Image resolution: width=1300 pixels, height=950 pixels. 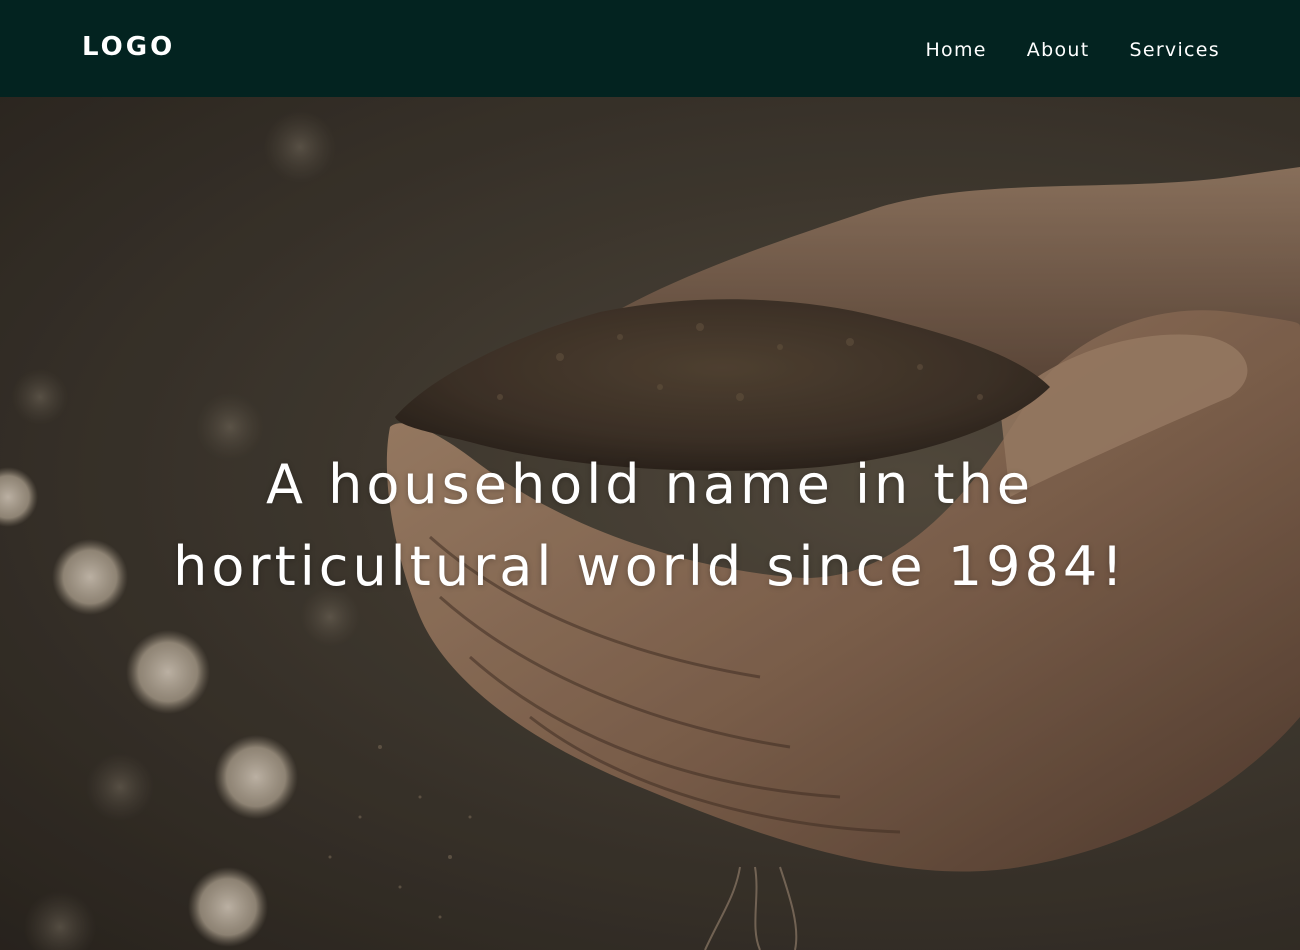 I want to click on logo-link: LOGO, so click(x=128, y=47).